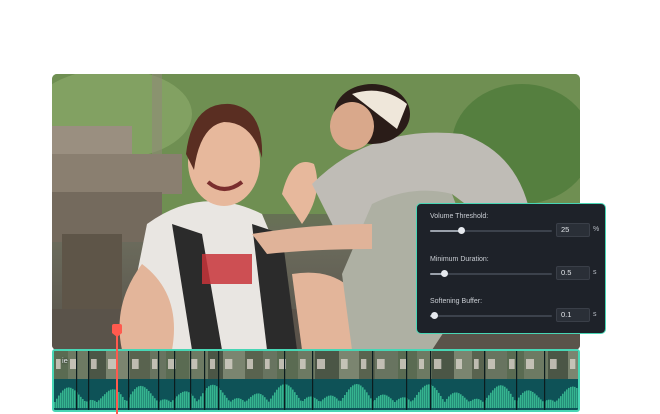 This screenshot has height=414, width=660. I want to click on minimum-duration-knob, so click(444, 273).